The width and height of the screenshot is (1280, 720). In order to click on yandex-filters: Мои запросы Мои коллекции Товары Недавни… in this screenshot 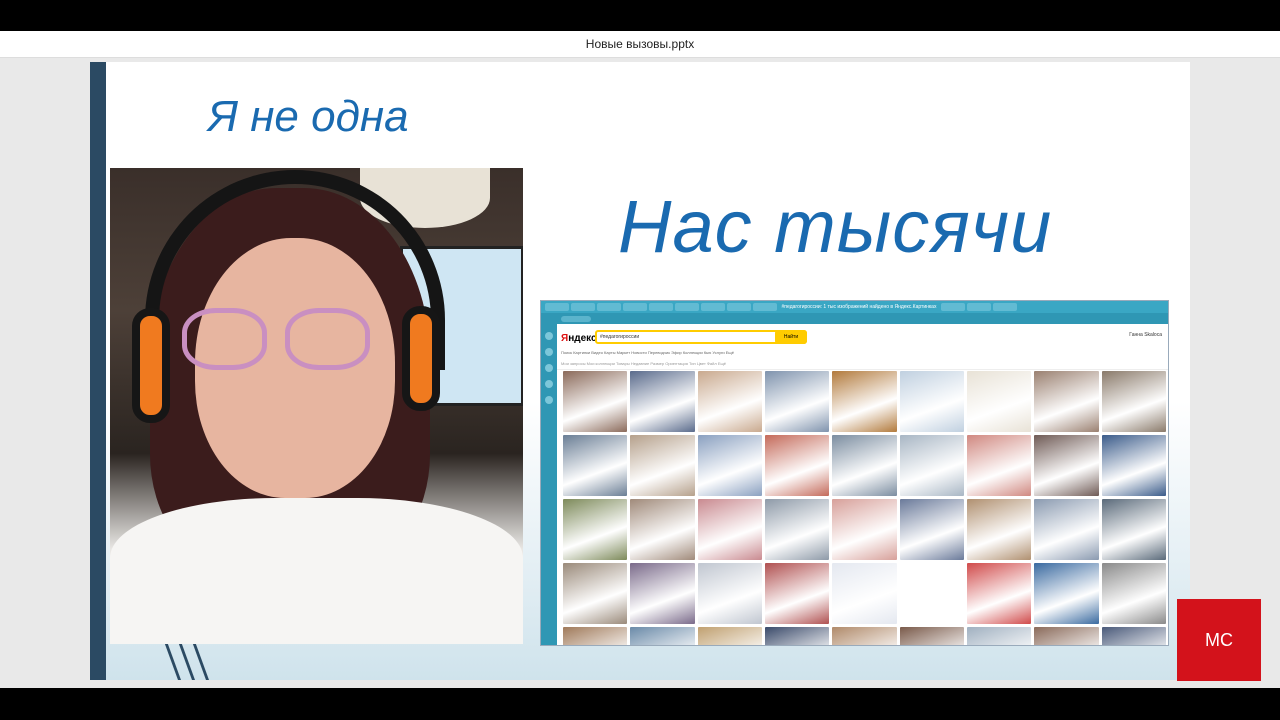, I will do `click(644, 363)`.